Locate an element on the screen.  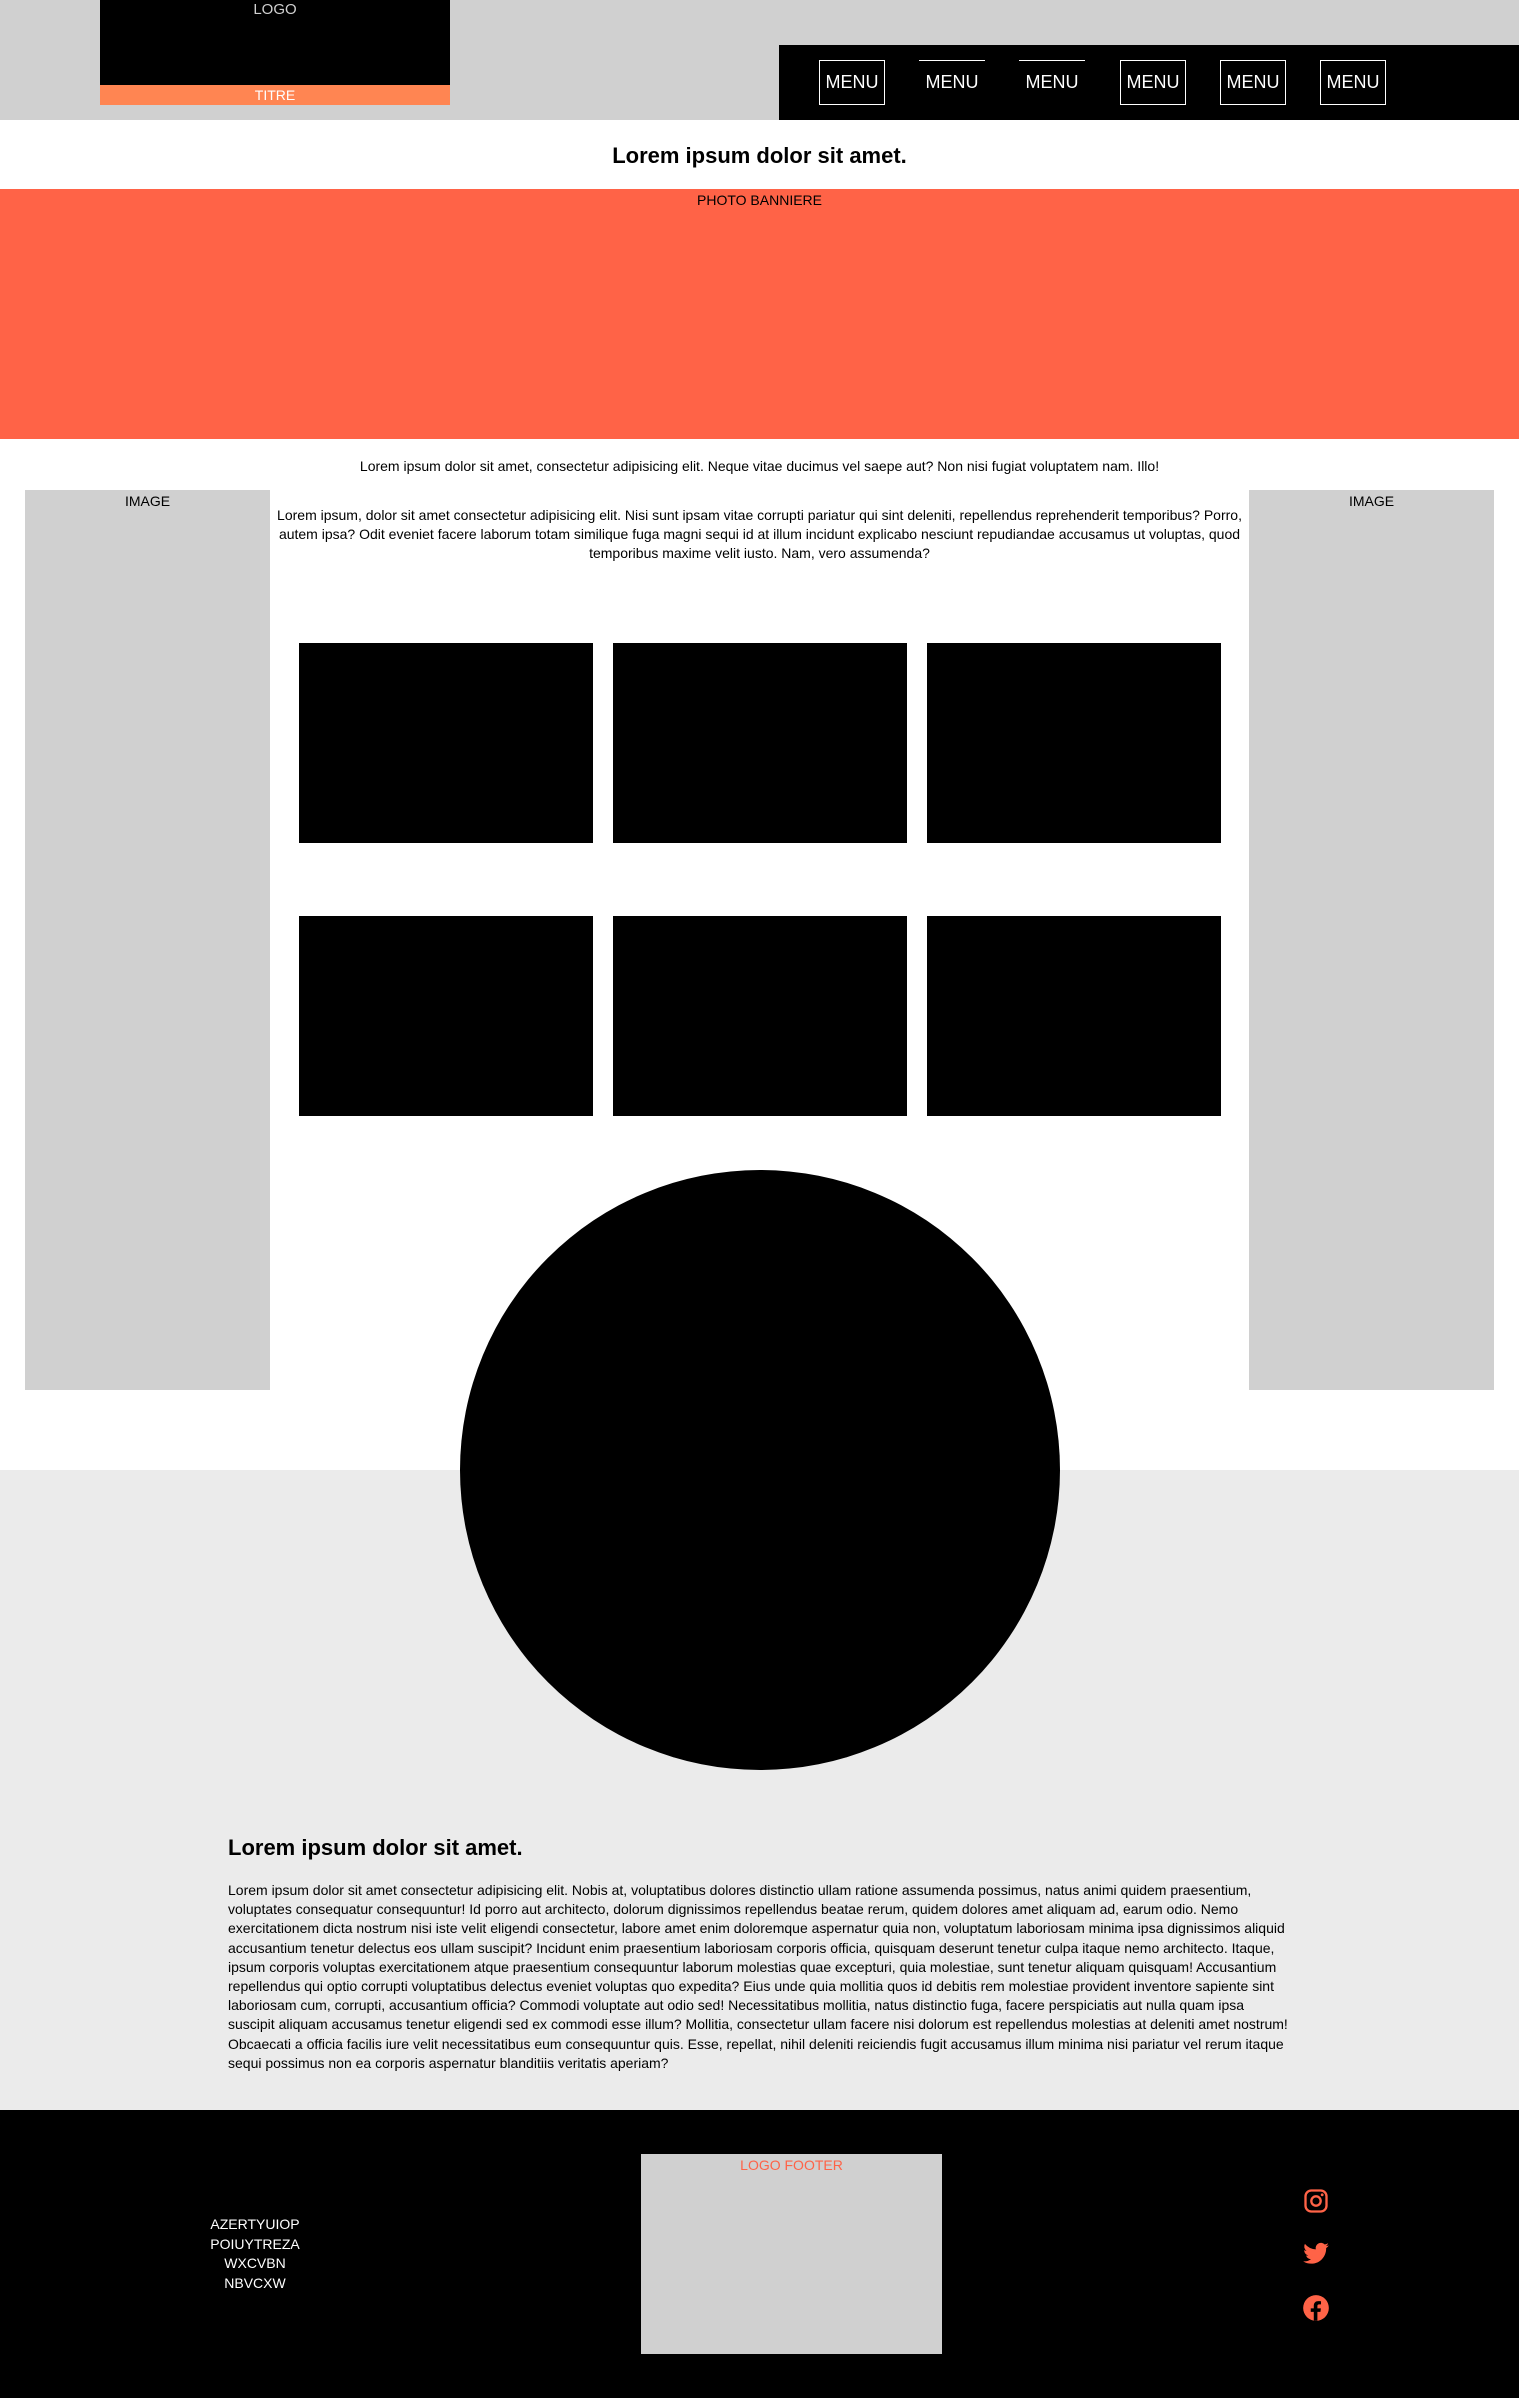
banner-photo-label: PHOTO BANNIERE is located at coordinates (759, 200).